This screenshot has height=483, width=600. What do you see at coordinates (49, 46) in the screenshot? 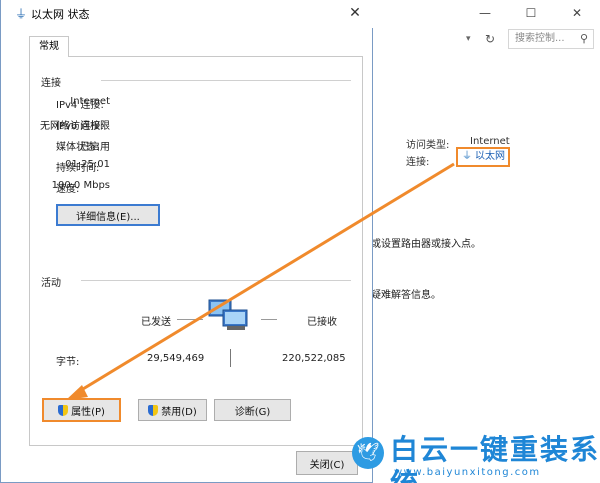
I see `tab-general: 常规` at bounding box center [49, 46].